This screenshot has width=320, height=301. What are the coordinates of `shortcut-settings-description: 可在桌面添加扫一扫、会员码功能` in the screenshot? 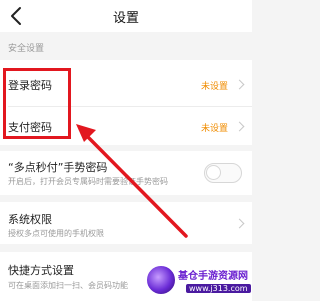 It's located at (68, 285).